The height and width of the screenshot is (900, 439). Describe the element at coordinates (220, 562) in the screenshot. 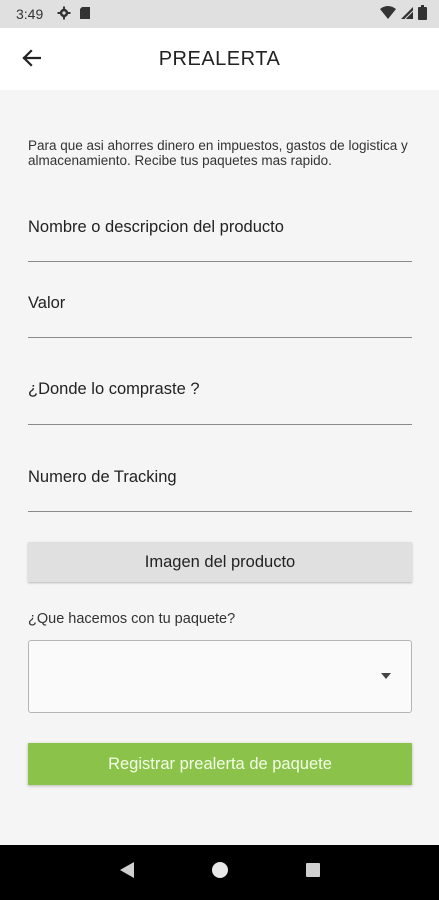

I see `product-image-button: Imagen del producto` at that location.